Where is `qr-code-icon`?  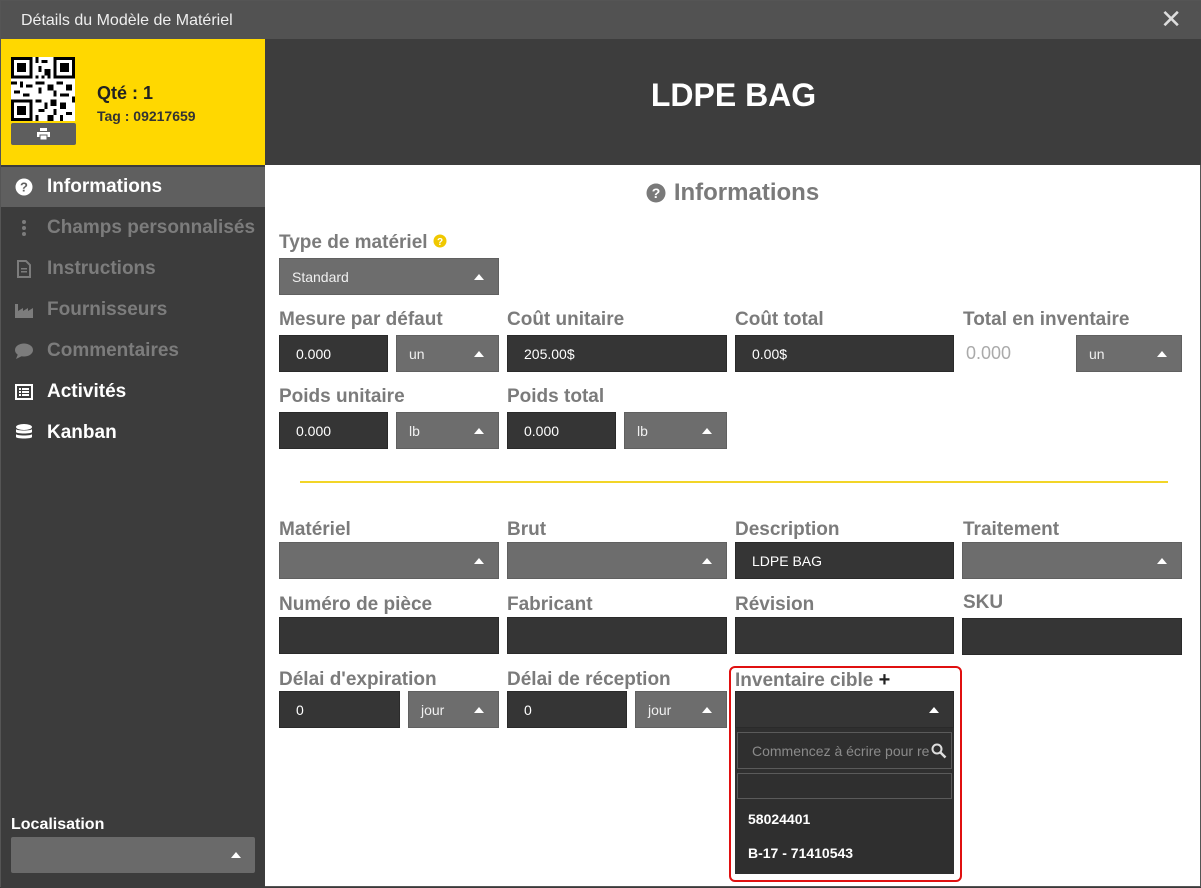 qr-code-icon is located at coordinates (43, 89).